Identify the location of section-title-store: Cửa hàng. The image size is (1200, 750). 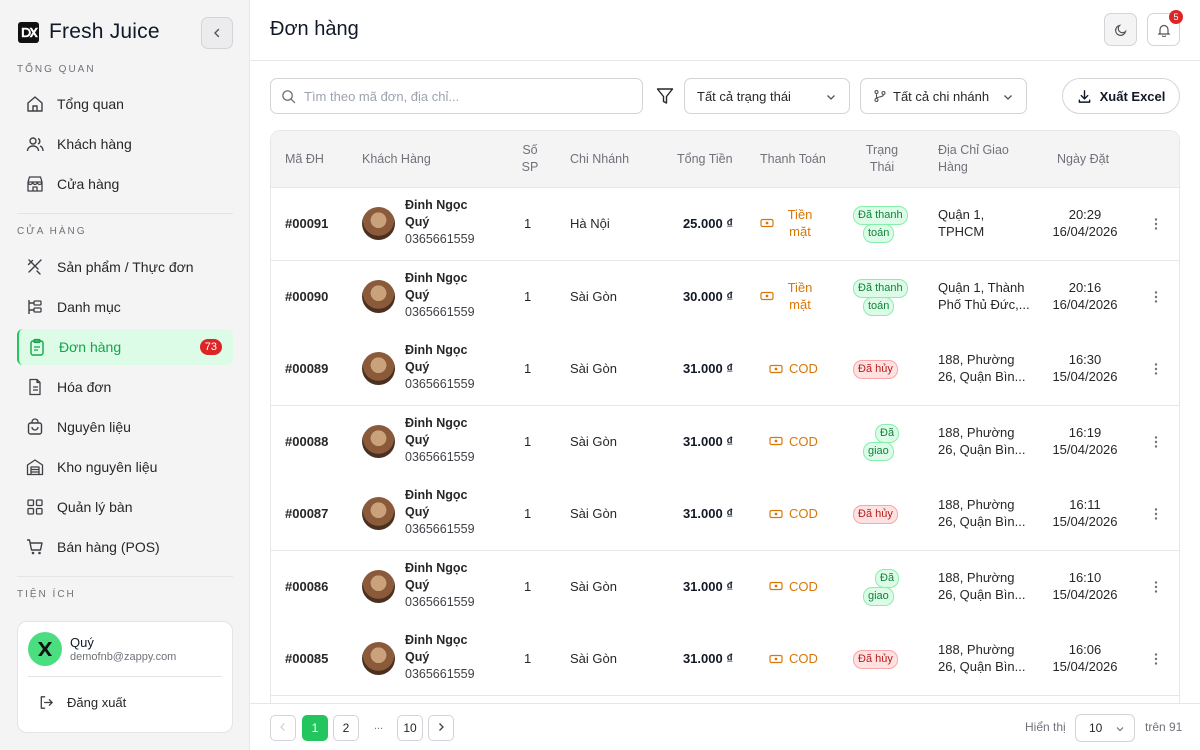
(52, 231).